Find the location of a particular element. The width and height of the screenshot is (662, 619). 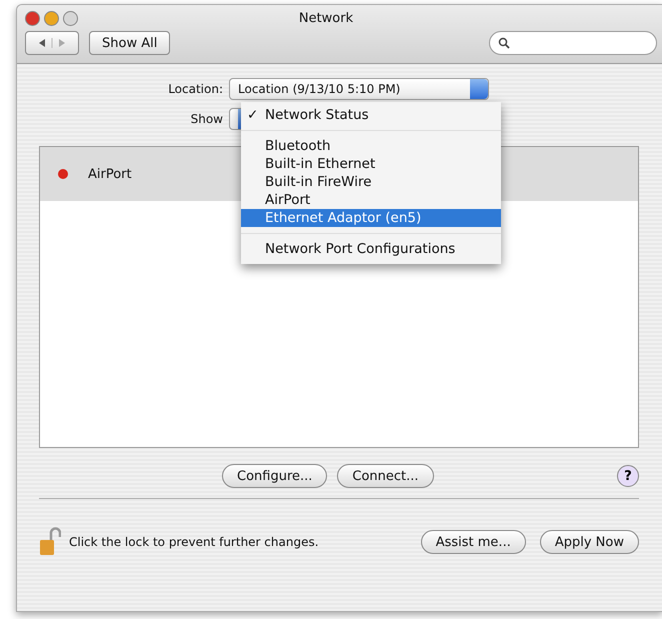

show-label: Show is located at coordinates (206, 119).